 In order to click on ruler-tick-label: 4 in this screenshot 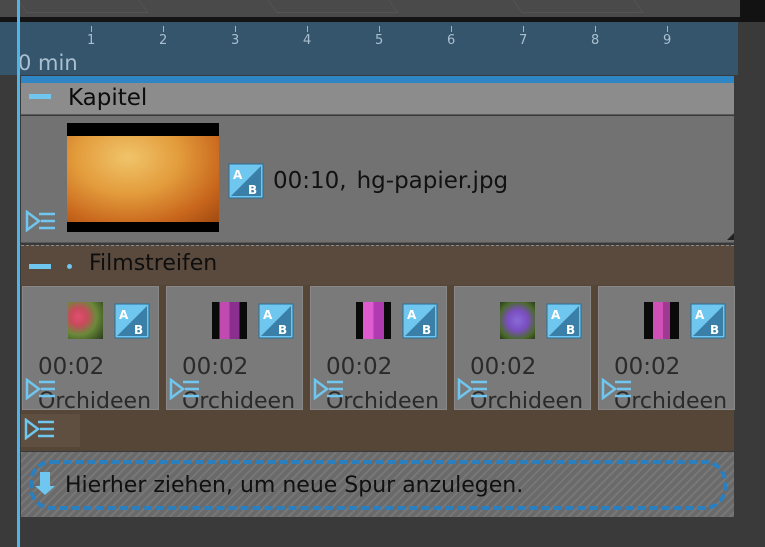, I will do `click(307, 40)`.